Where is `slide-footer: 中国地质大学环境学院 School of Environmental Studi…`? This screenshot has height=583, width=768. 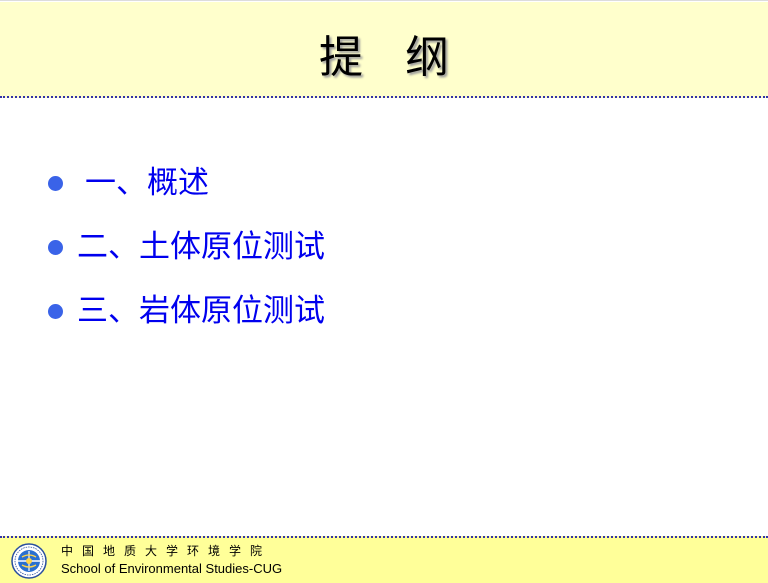 slide-footer: 中国地质大学环境学院 School of Environmental Studi… is located at coordinates (384, 559).